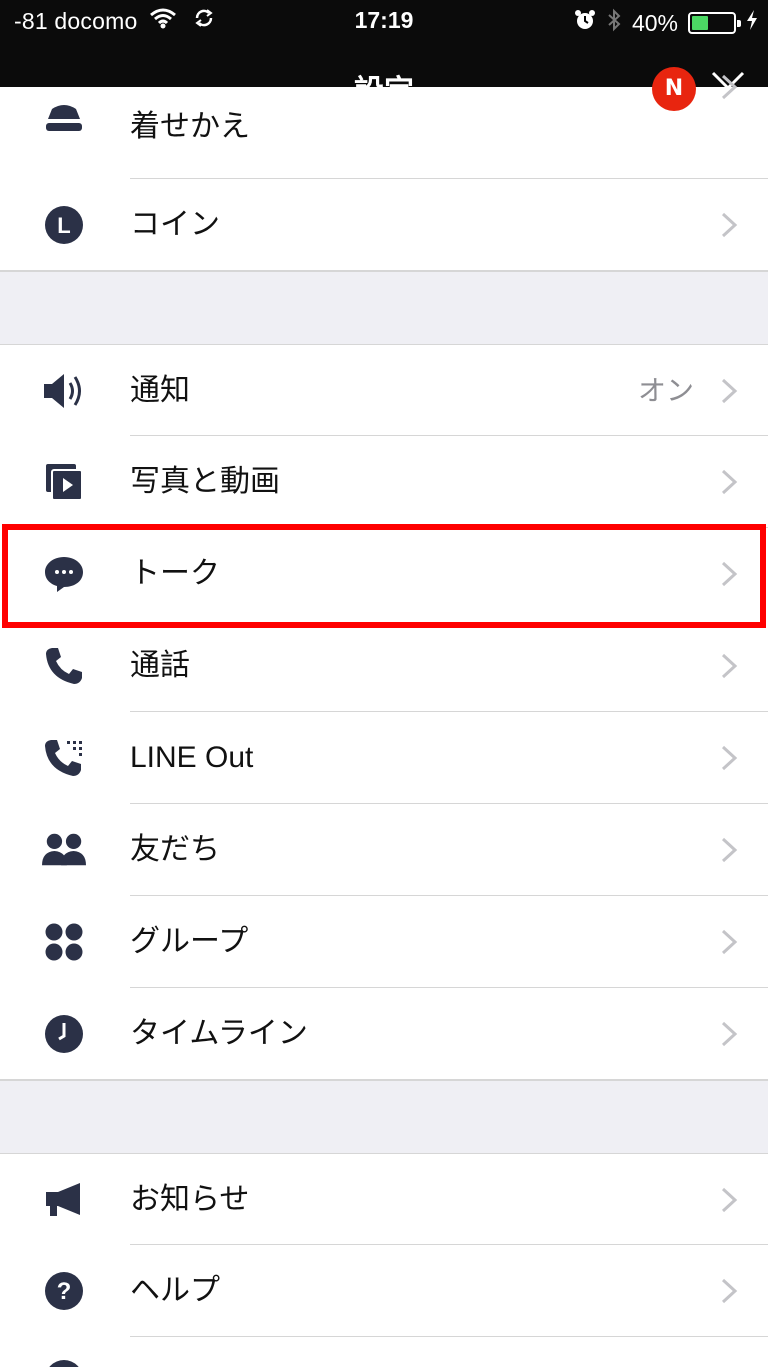 This screenshot has width=768, height=1367. What do you see at coordinates (190, 126) in the screenshot?
I see `settings-item-label: 着せかえ` at bounding box center [190, 126].